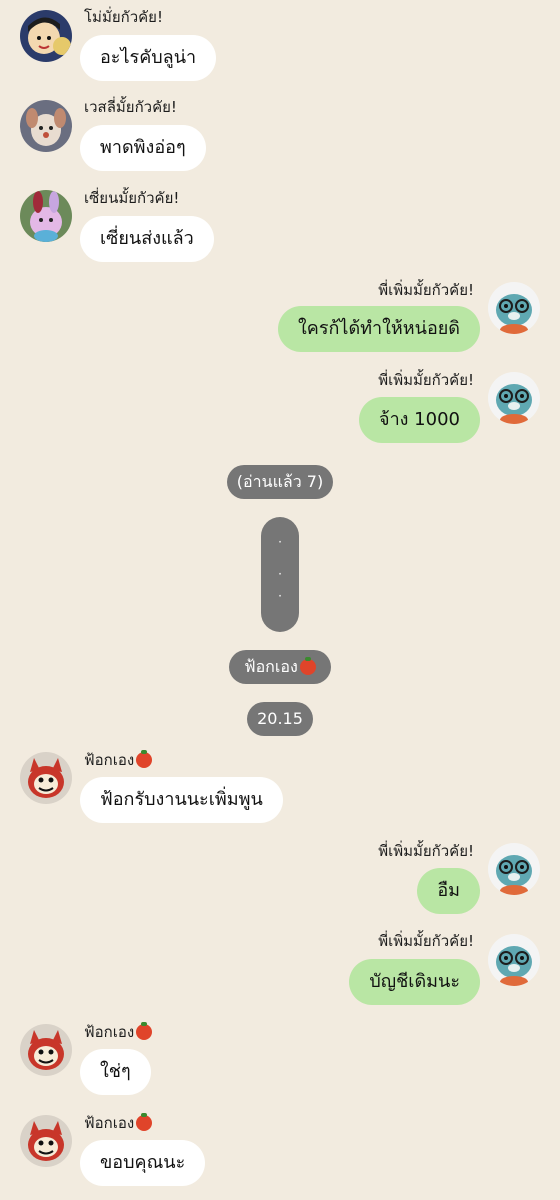 The height and width of the screenshot is (1200, 560). I want to click on message-bubble: เซี่ยนส่งแล้ว, so click(147, 239).